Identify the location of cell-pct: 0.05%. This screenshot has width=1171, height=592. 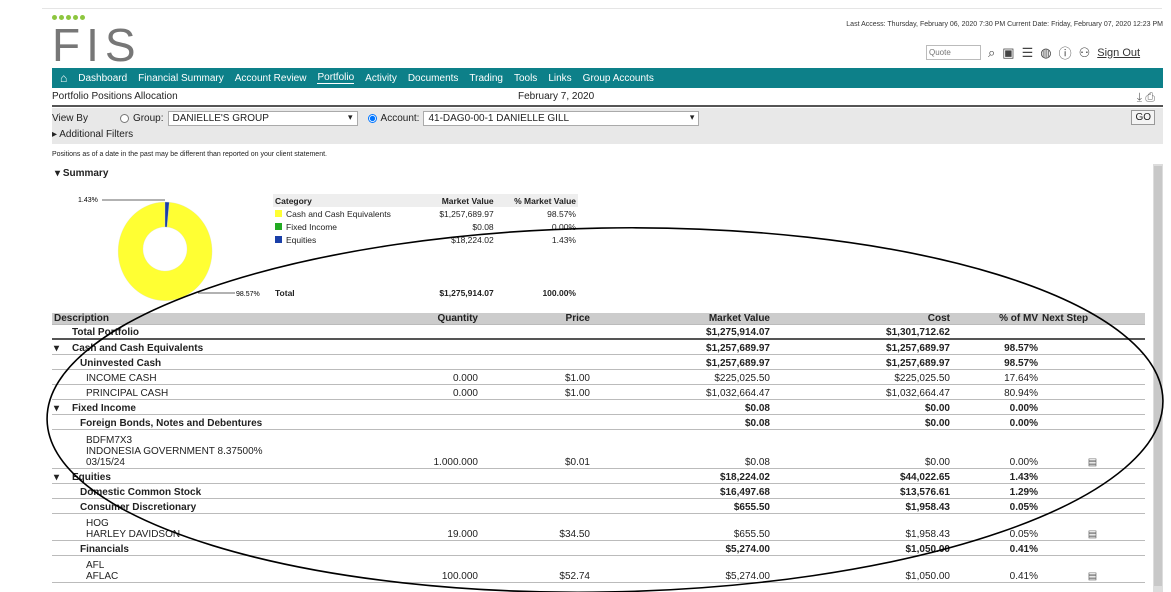
(996, 527).